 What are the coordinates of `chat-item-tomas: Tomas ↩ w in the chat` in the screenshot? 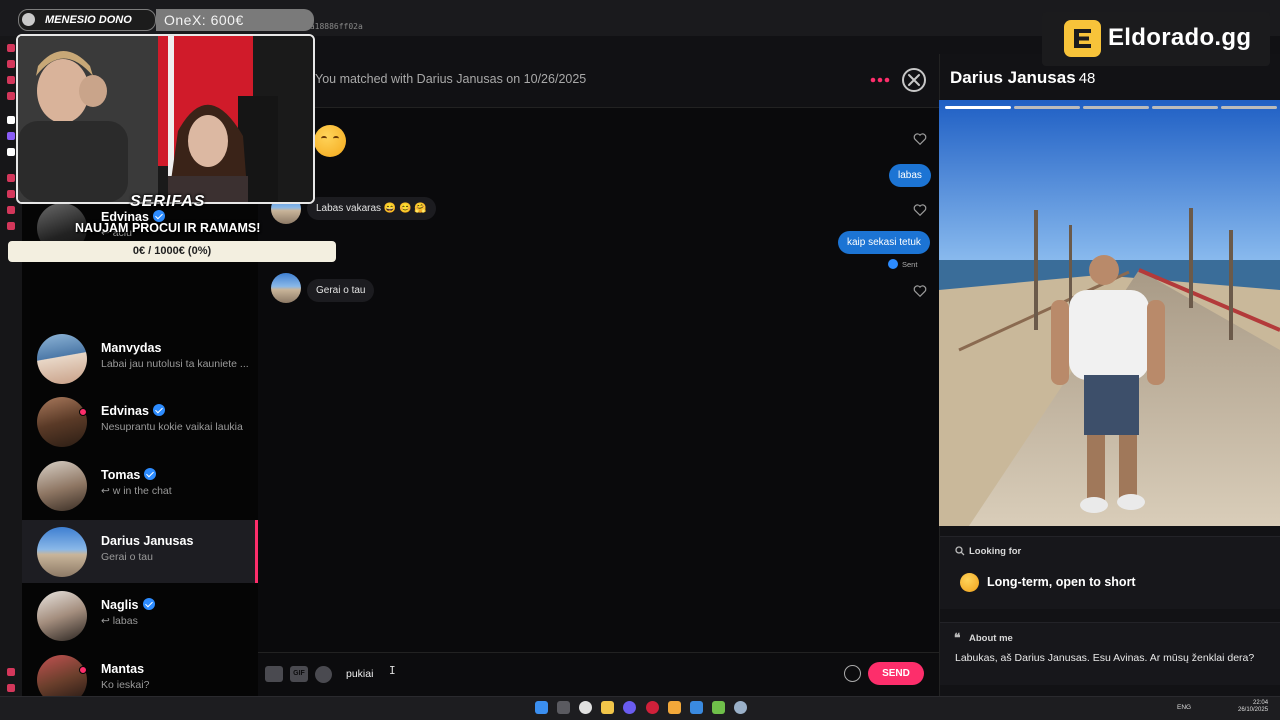 It's located at (139, 485).